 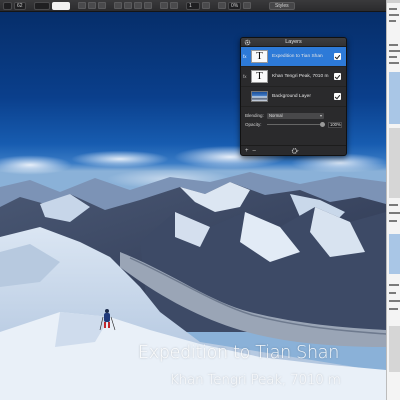 What do you see at coordinates (92, 5) in the screenshot?
I see `italic-button` at bounding box center [92, 5].